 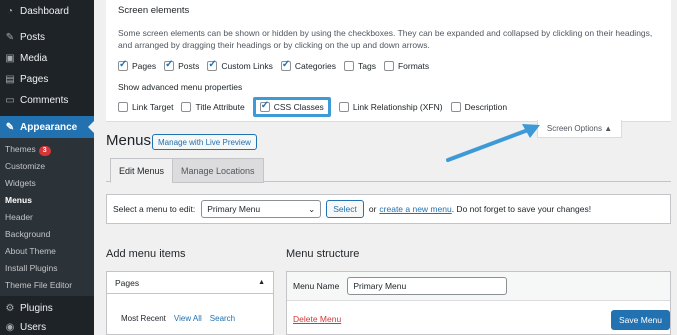 I want to click on sidebar-item-users: ◉ Users, so click(x=47, y=325).